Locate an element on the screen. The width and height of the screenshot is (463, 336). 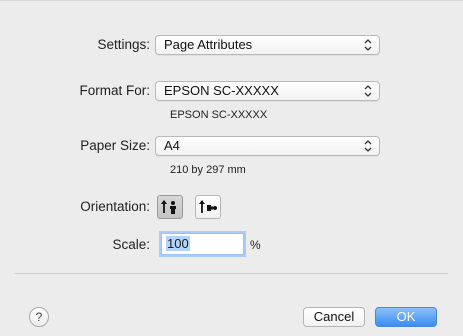
help-button: ? is located at coordinates (39, 317).